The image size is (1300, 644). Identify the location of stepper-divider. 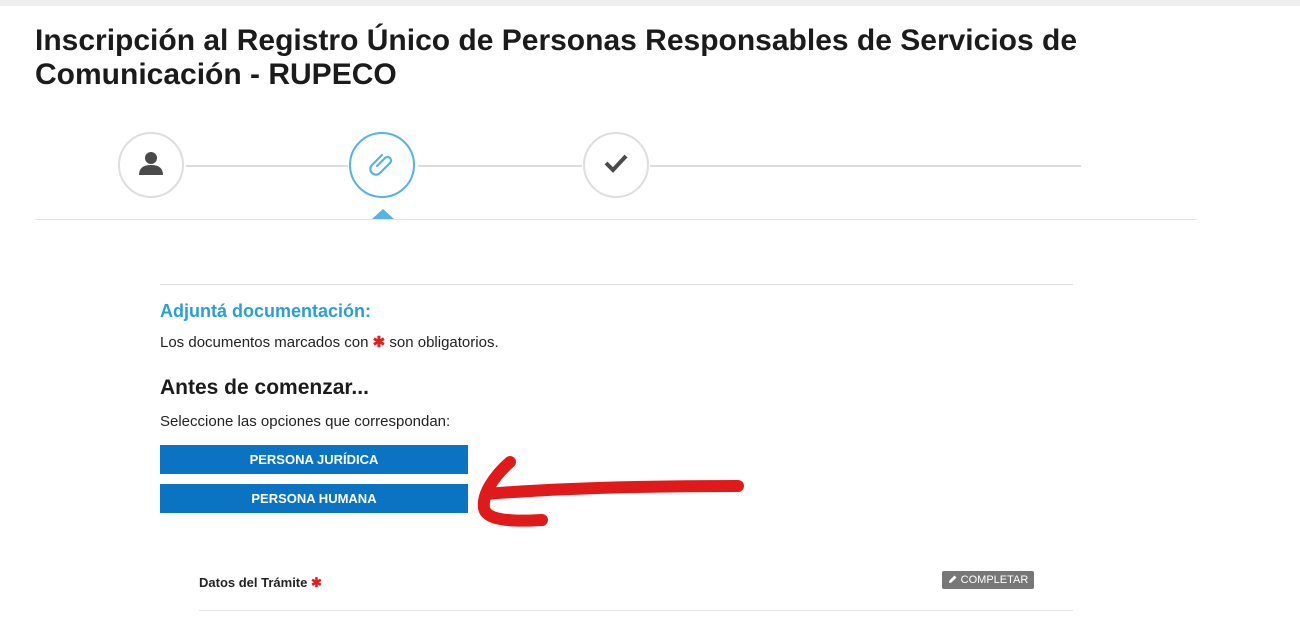
(616, 219).